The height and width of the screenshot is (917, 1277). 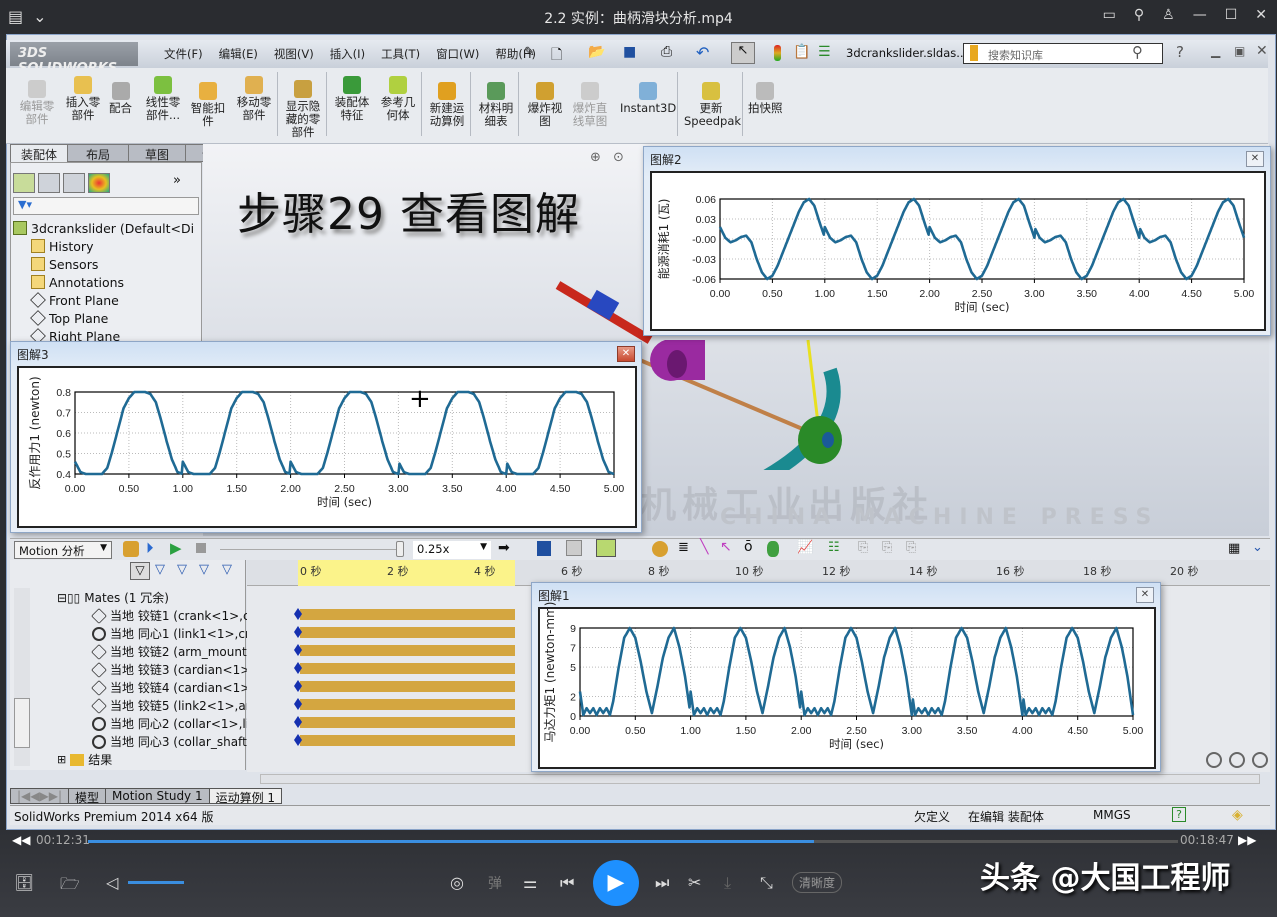 I want to click on pin-icon: ⚲, so click(x=1139, y=15).